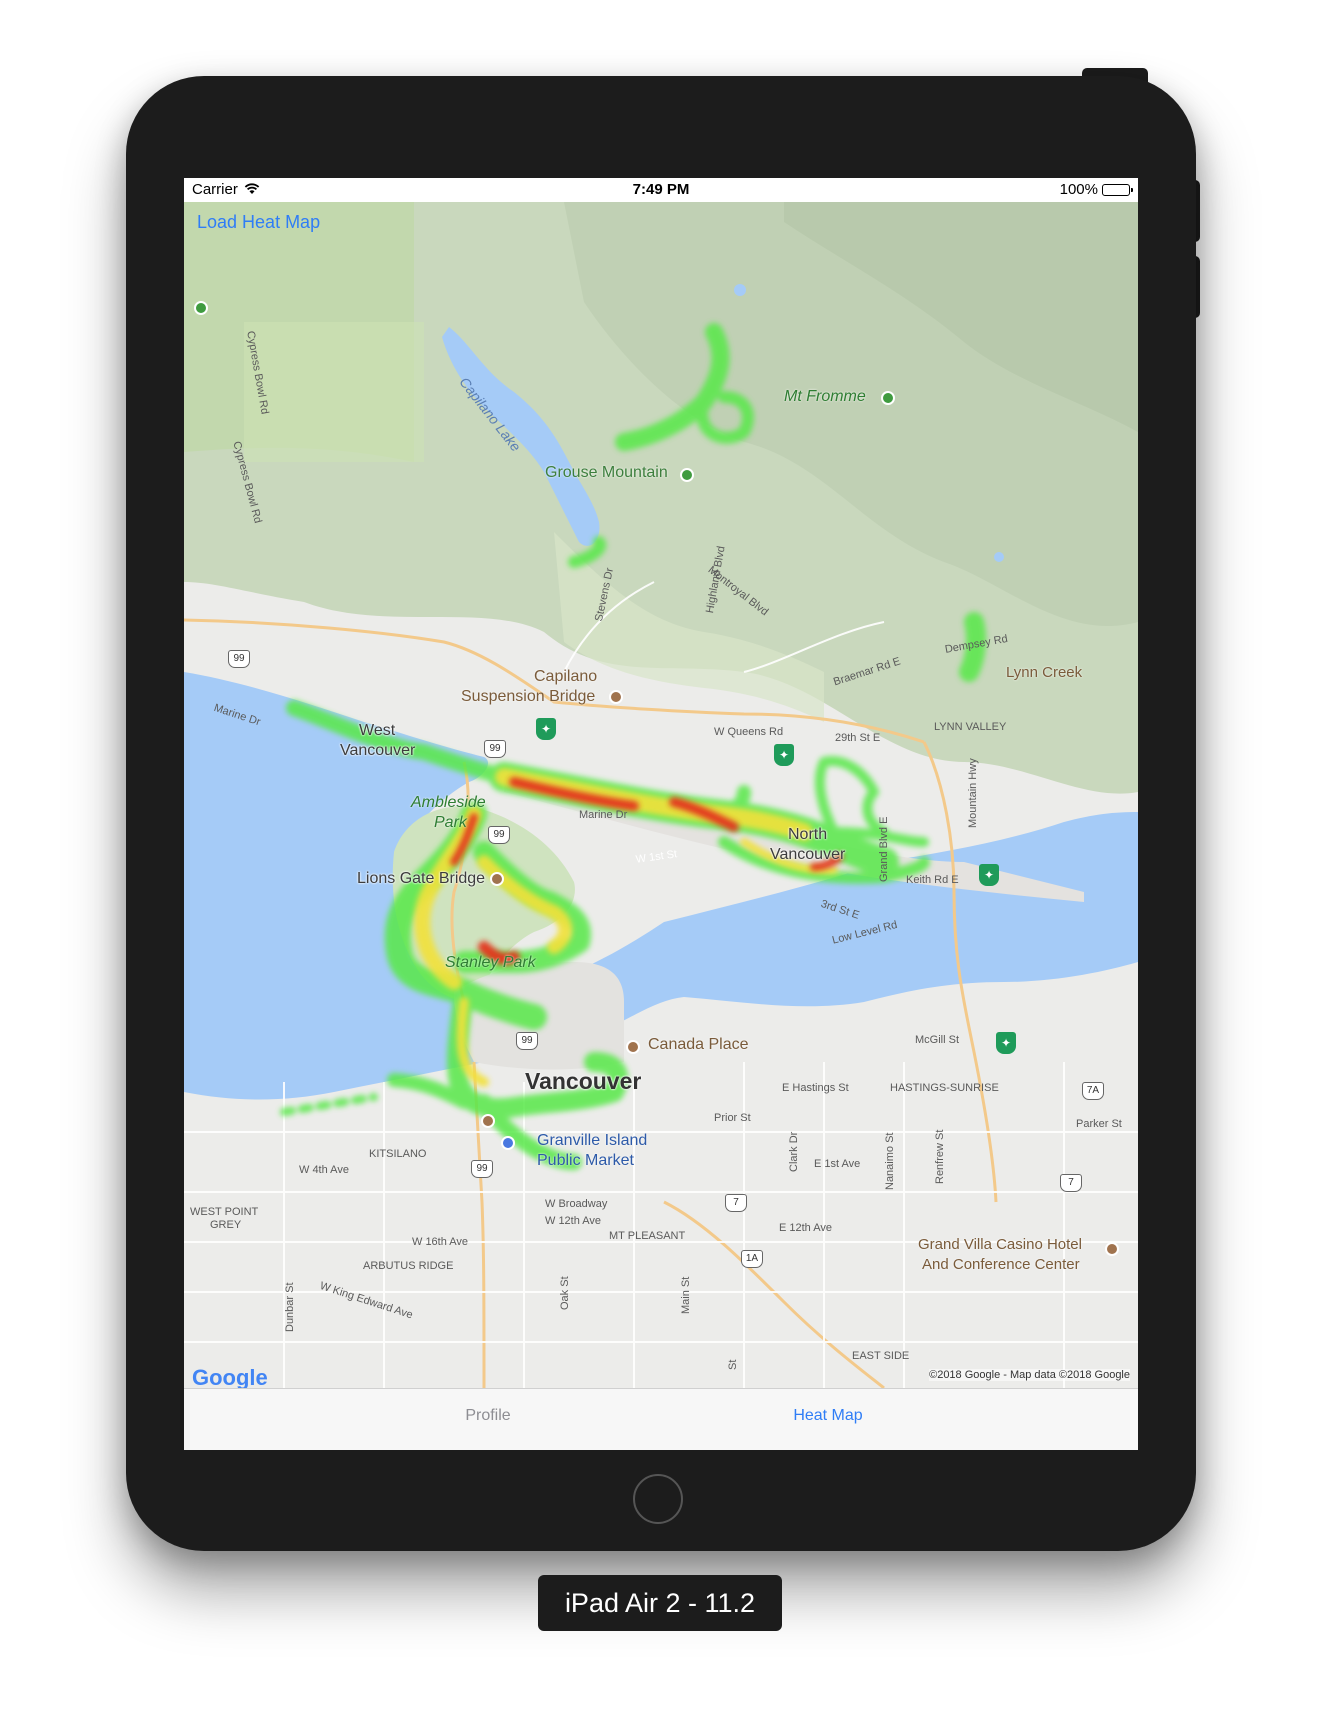 The height and width of the screenshot is (1724, 1320). Describe the element at coordinates (490, 962) in the screenshot. I see `map-label-stanley-park: Stanley Park` at that location.